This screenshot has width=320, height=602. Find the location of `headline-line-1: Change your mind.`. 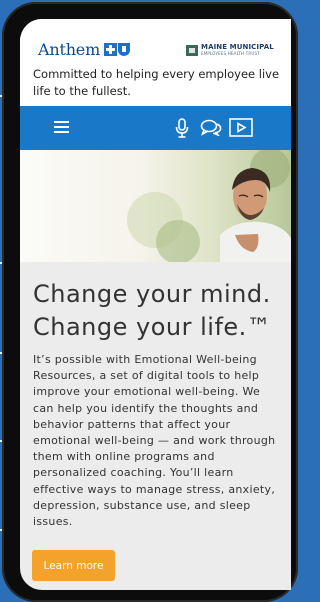

headline-line-1: Change your mind. is located at coordinates (152, 294).